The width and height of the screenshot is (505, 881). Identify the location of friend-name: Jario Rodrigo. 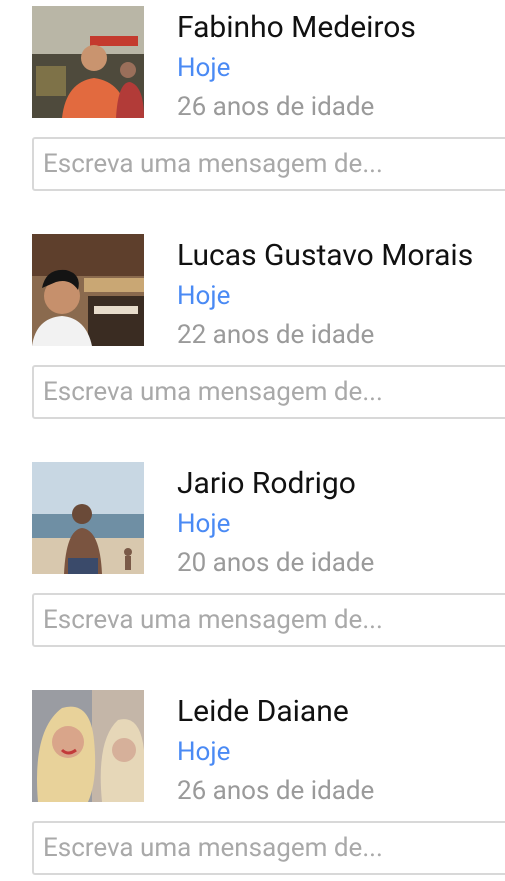
(266, 484).